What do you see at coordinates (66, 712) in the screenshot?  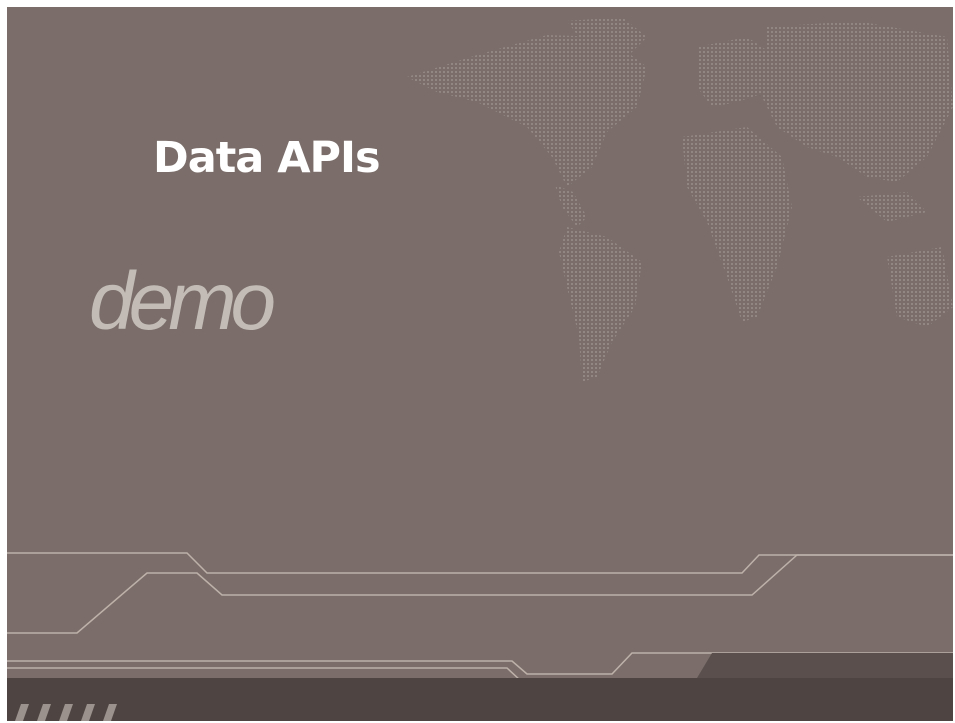 I see `footer-stripes-graphic` at bounding box center [66, 712].